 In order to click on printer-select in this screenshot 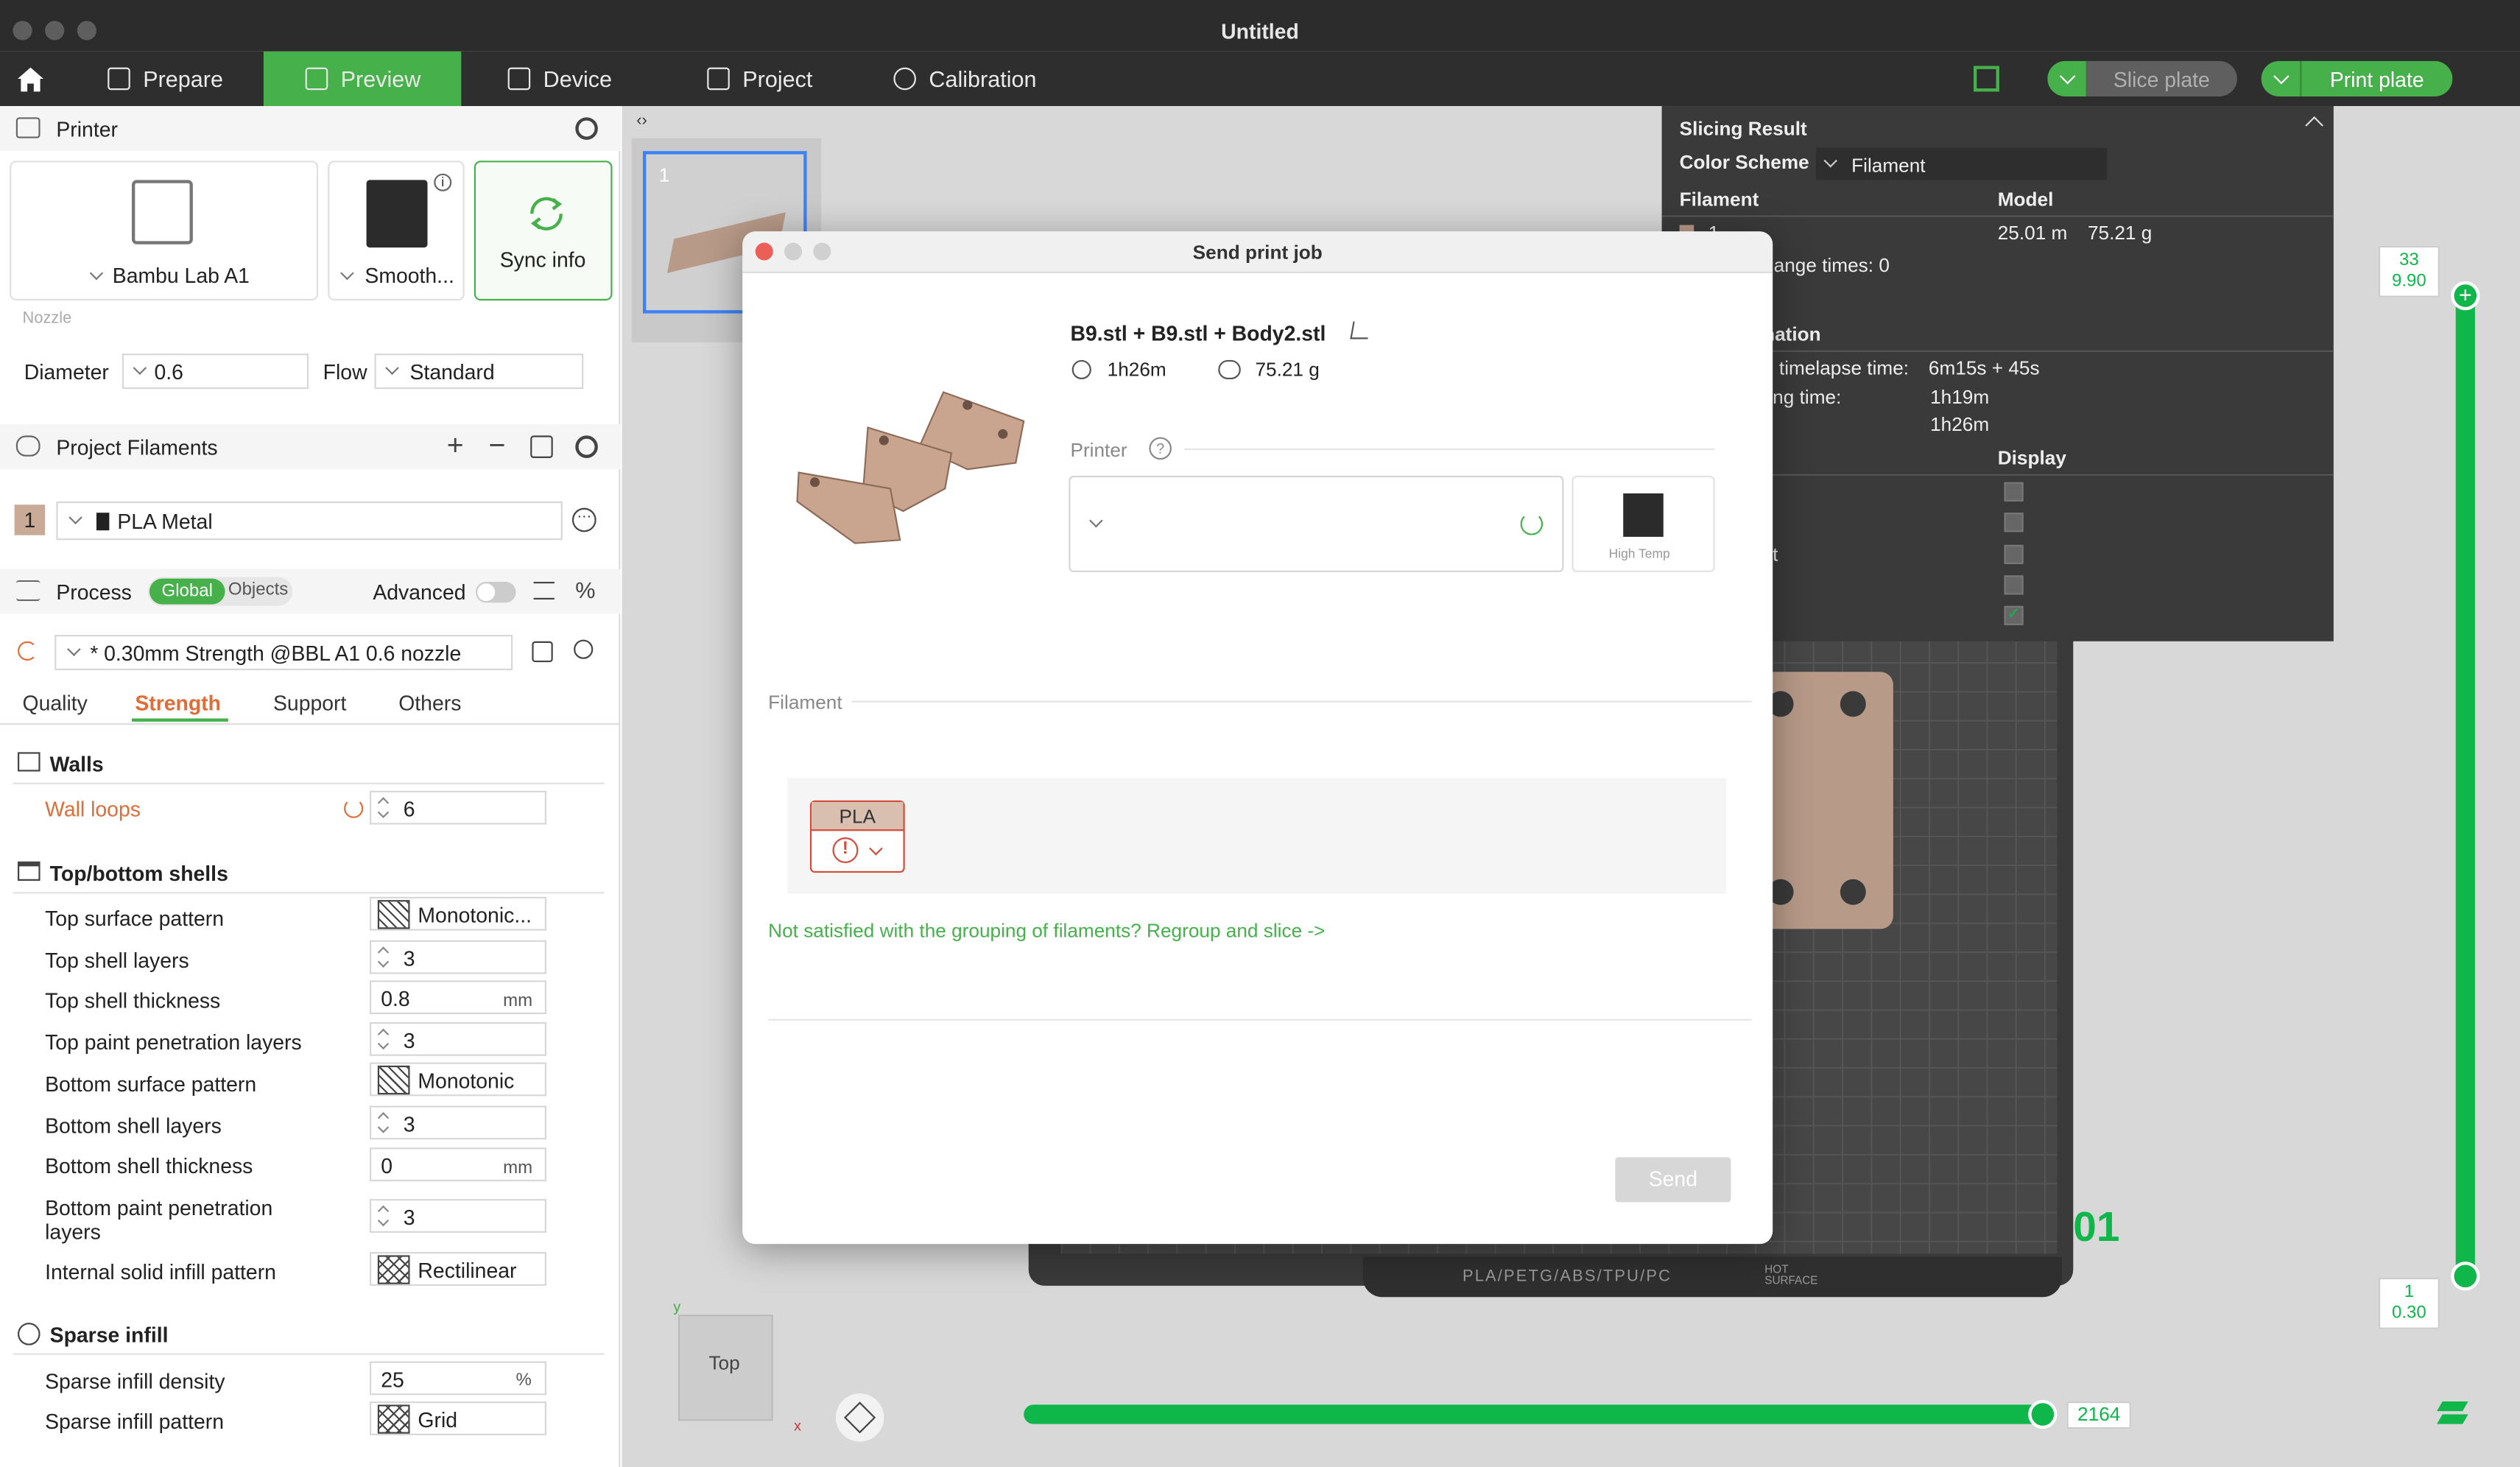, I will do `click(1317, 523)`.